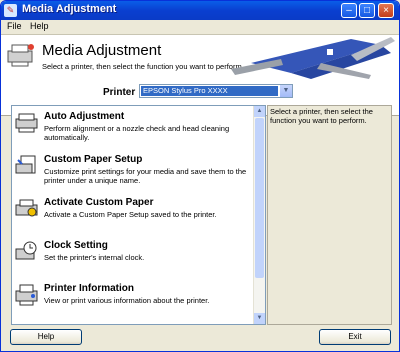  Describe the element at coordinates (26, 250) in the screenshot. I see `clock-icon` at that location.